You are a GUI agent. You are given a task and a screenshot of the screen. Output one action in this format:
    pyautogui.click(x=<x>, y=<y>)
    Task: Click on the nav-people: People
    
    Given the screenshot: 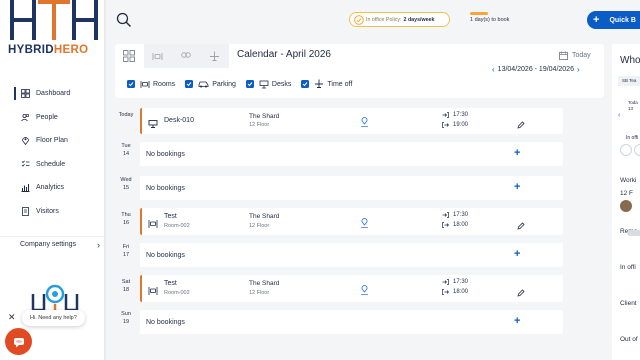 What is the action you would take?
    pyautogui.click(x=53, y=118)
    